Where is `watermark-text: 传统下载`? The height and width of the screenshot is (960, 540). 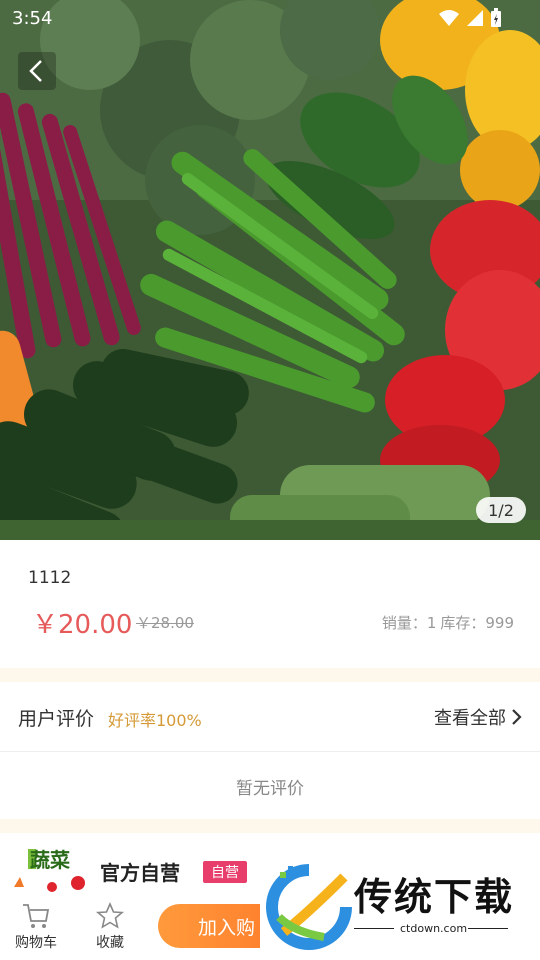 watermark-text: 传统下载 is located at coordinates (434, 897).